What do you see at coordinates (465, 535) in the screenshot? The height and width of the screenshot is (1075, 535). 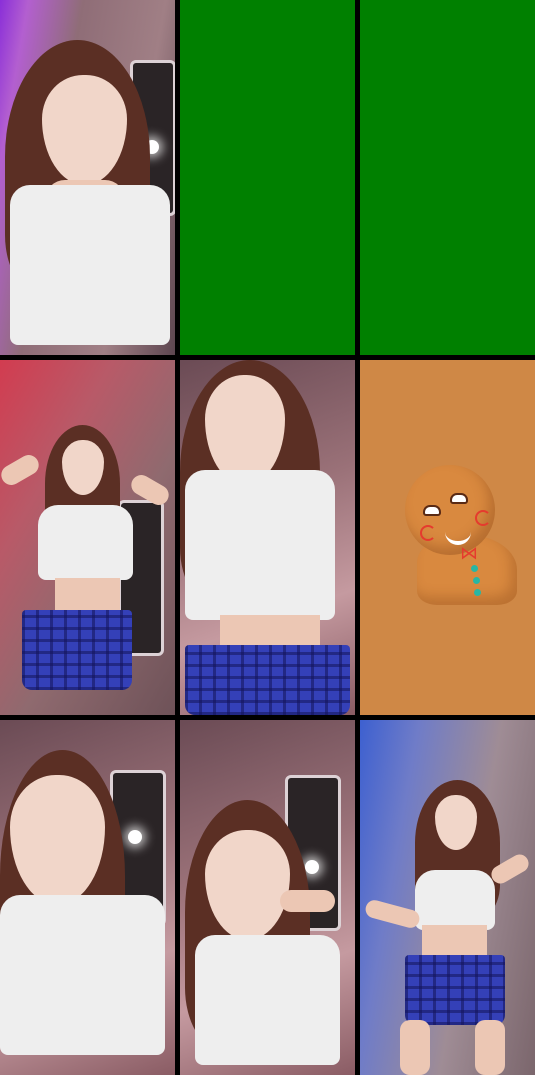 I see `gingerbread-icon: ⋈` at bounding box center [465, 535].